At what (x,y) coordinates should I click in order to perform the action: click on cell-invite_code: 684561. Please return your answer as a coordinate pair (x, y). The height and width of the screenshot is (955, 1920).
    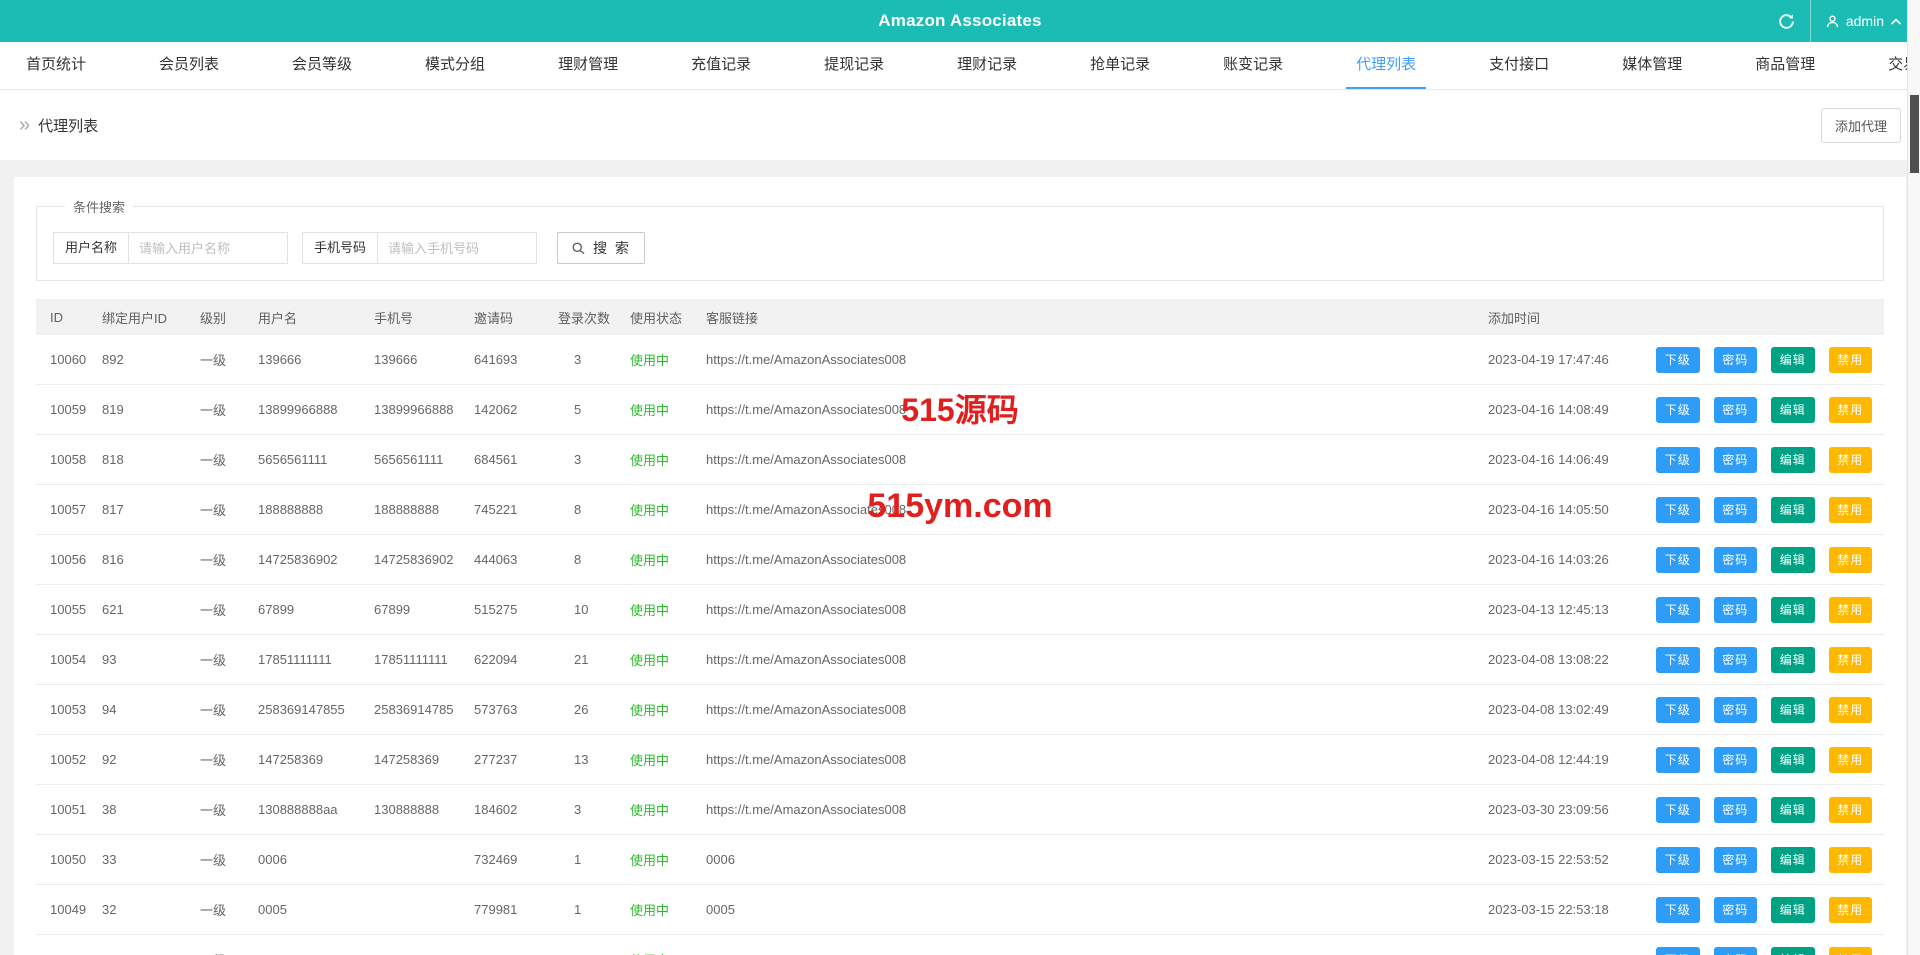
    Looking at the image, I should click on (512, 459).